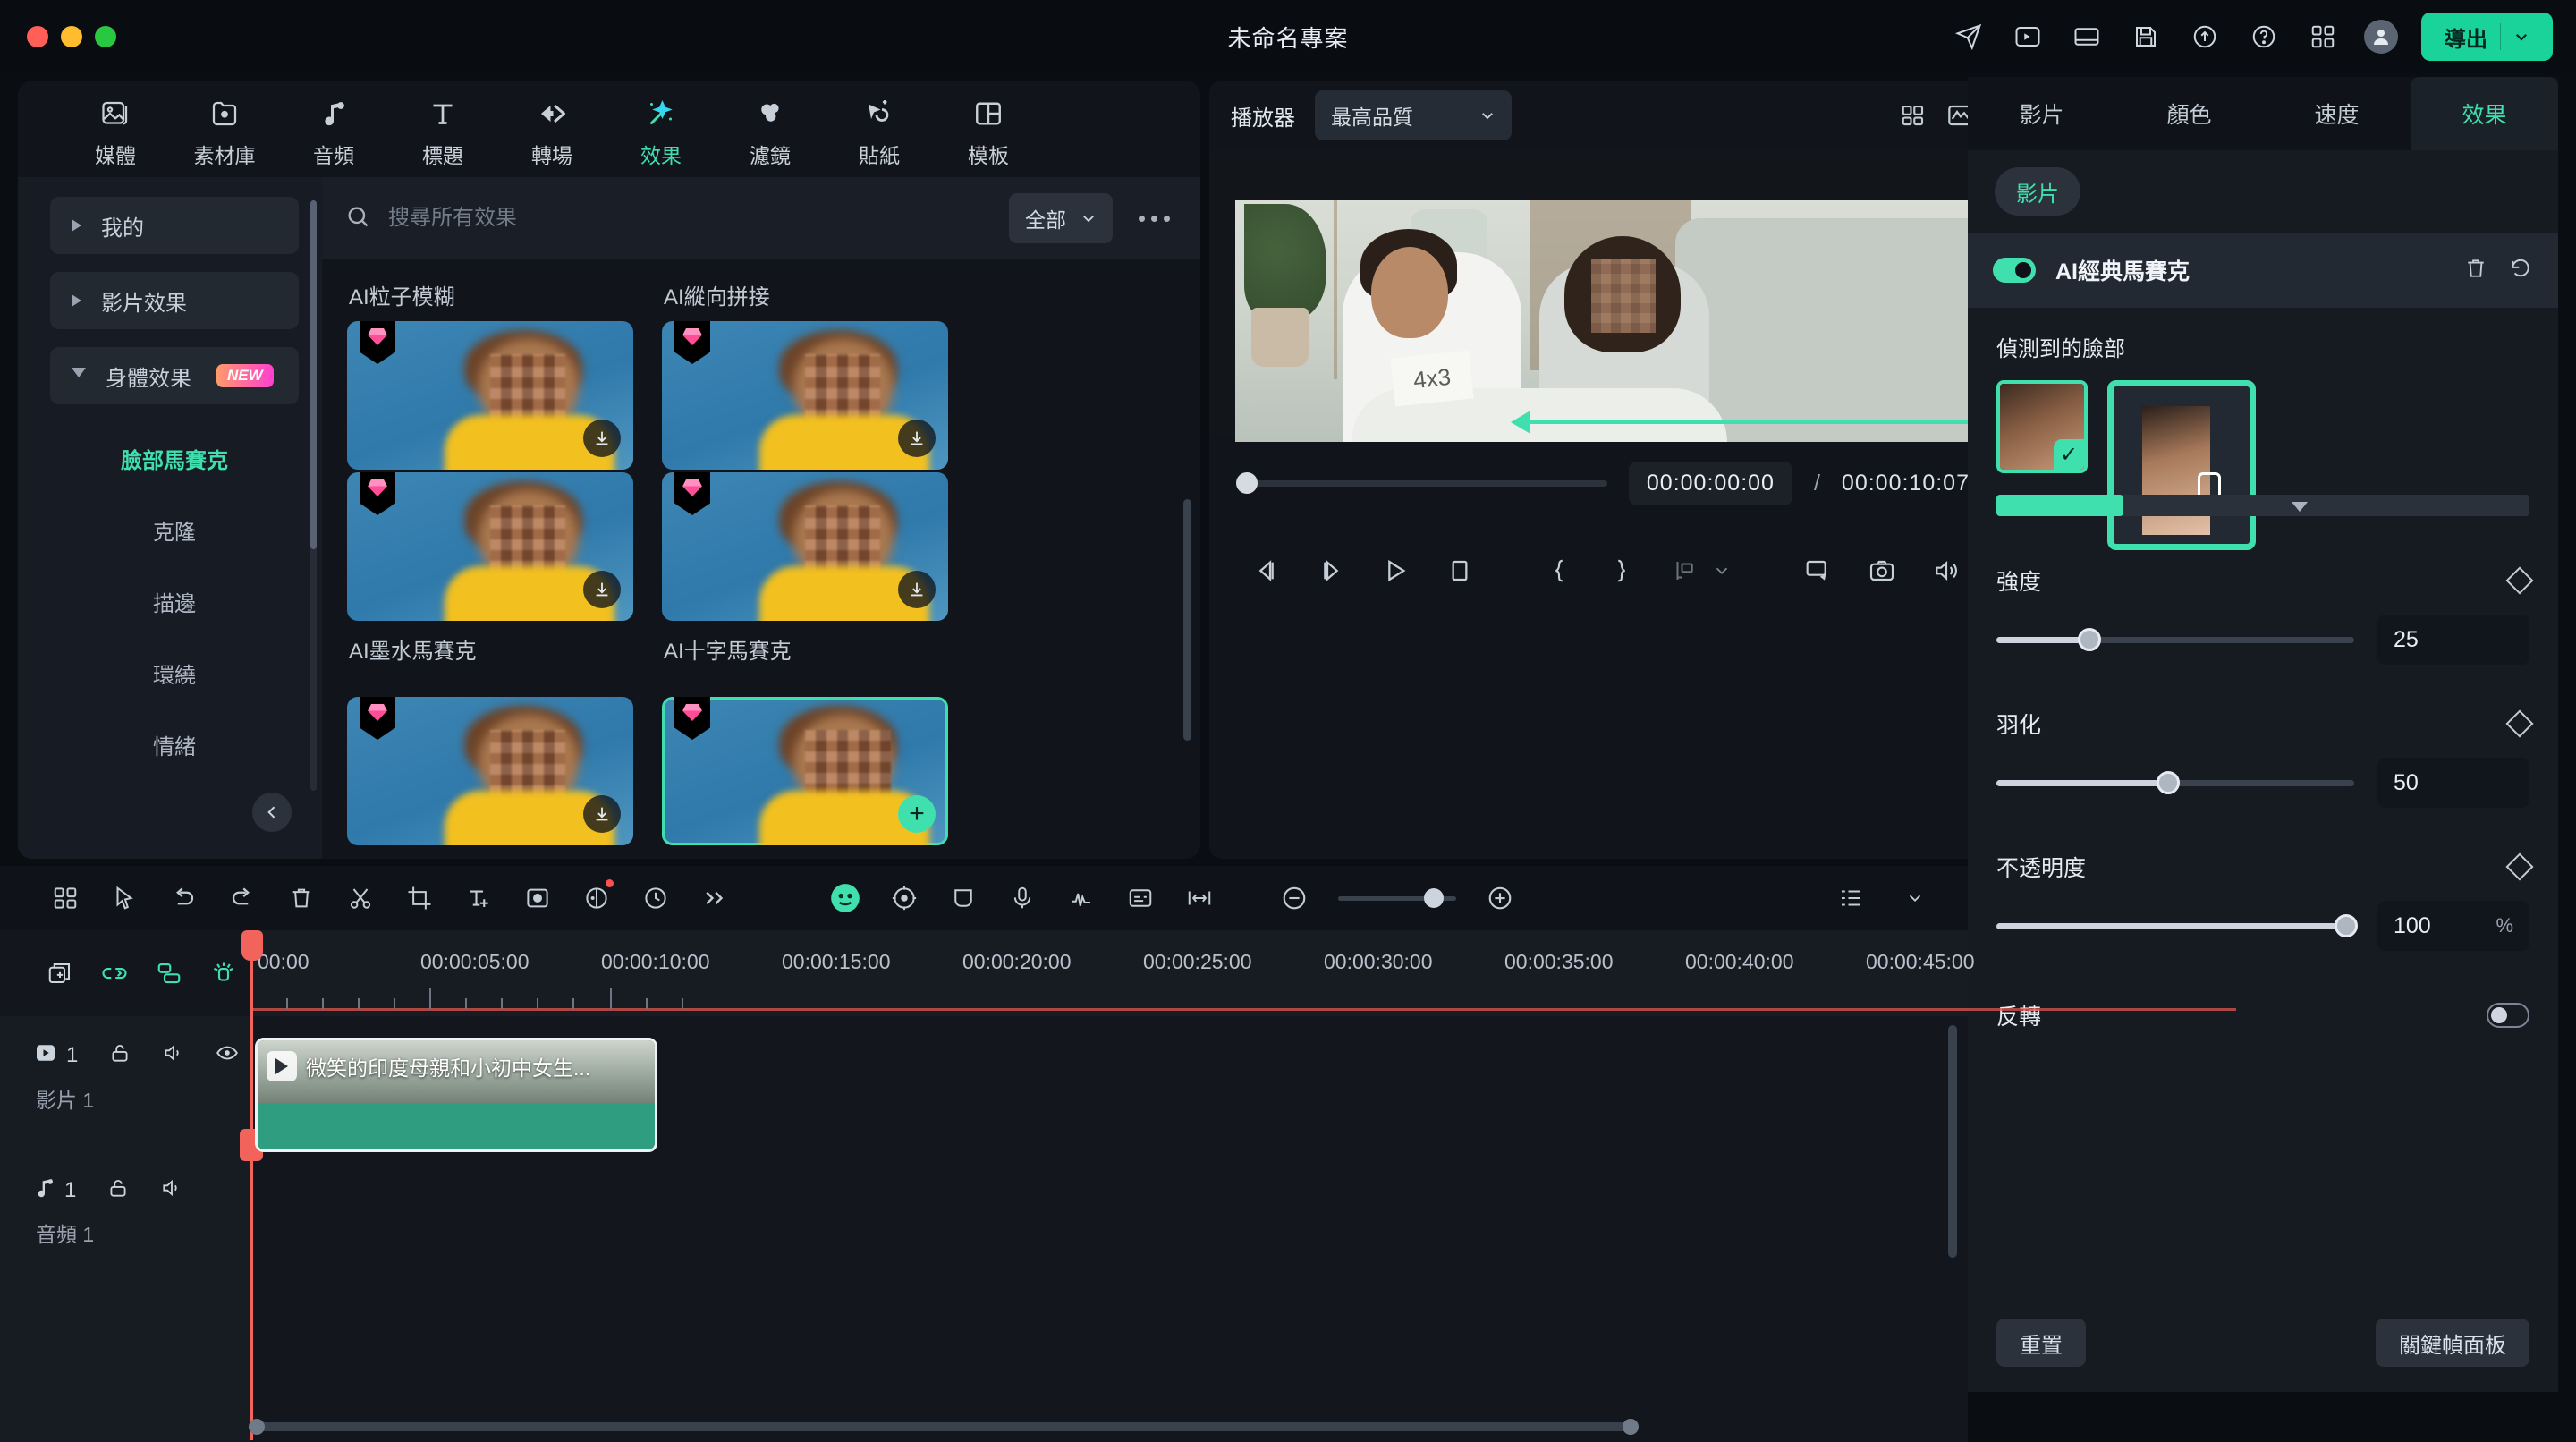  What do you see at coordinates (1913, 115) in the screenshot?
I see `grid-view-icon` at bounding box center [1913, 115].